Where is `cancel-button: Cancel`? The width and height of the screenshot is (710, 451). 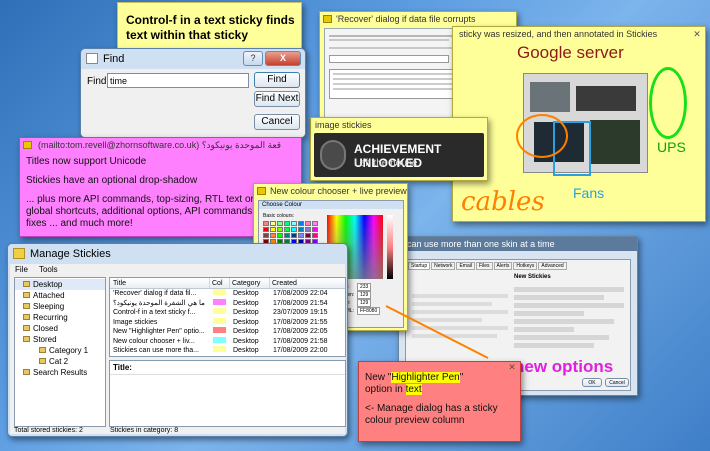
cancel-button: Cancel is located at coordinates (277, 122).